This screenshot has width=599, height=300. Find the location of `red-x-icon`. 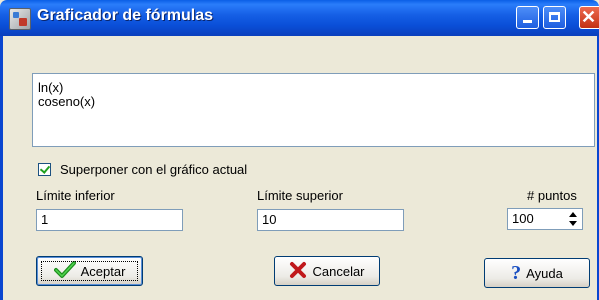

red-x-icon is located at coordinates (298, 271).